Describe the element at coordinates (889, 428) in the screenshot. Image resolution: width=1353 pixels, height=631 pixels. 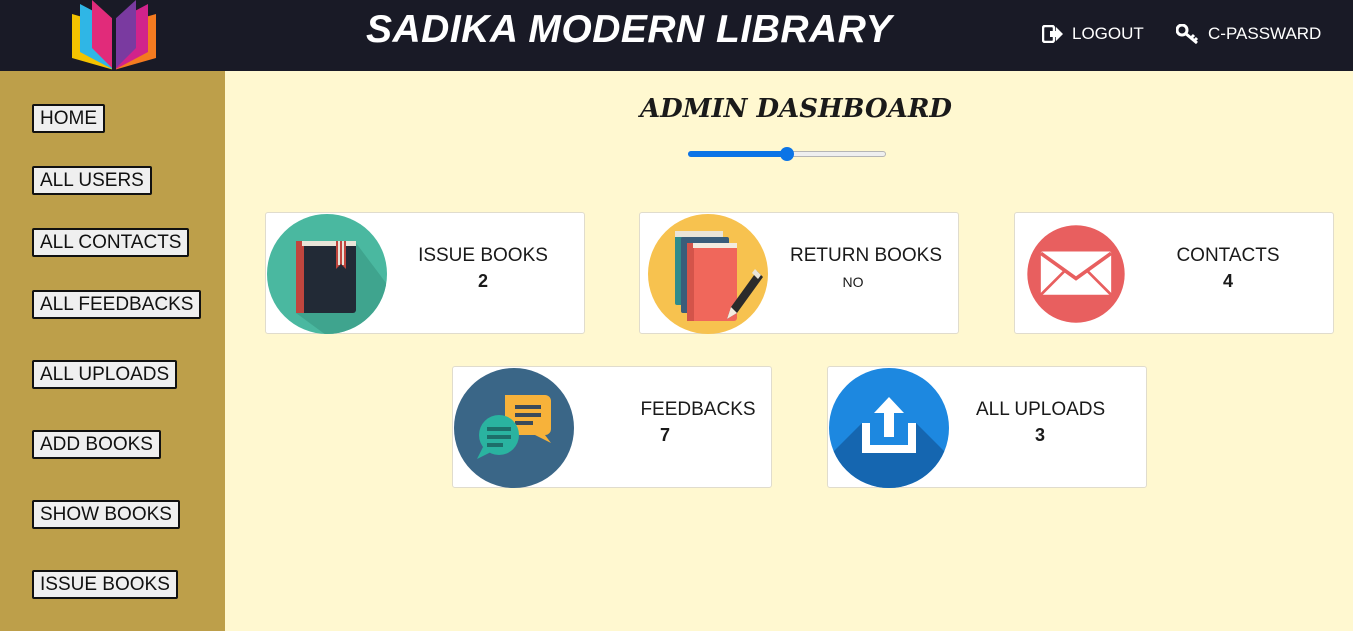
I see `upload-icon` at that location.